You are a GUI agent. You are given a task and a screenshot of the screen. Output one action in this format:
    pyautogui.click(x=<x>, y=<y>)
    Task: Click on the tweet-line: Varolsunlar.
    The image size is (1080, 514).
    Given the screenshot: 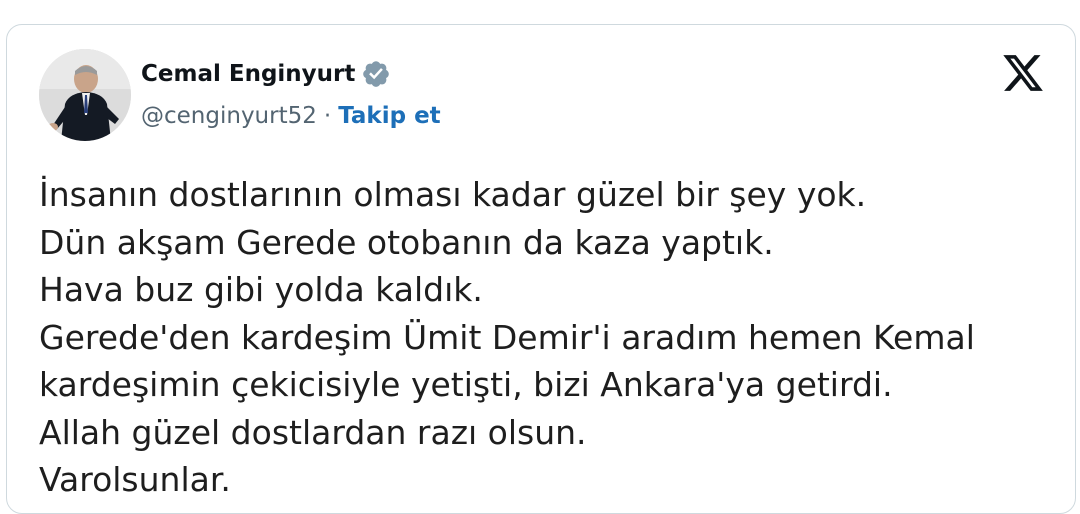 What is the action you would take?
    pyautogui.click(x=135, y=479)
    